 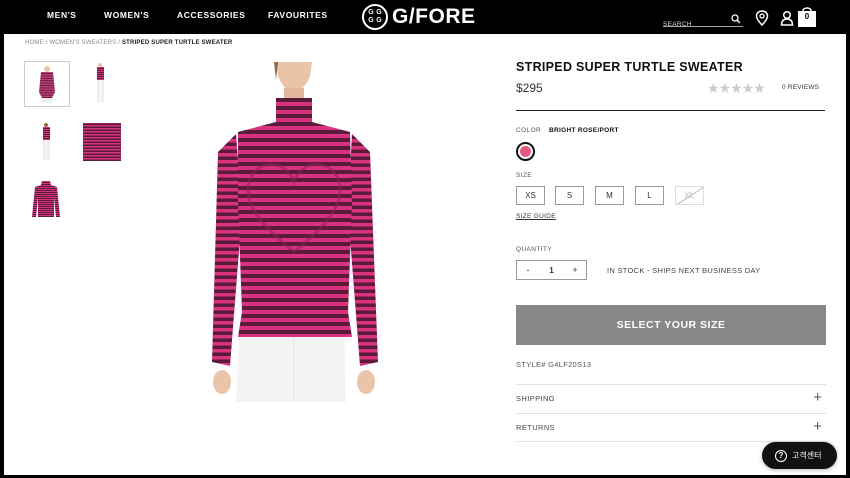 I want to click on bag-count: 0, so click(x=807, y=16).